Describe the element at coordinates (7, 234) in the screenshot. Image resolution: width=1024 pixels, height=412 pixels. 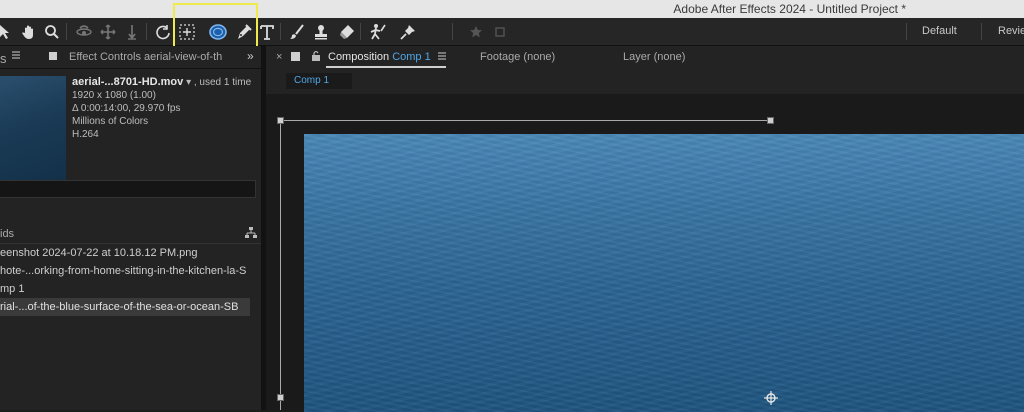
I see `column-name-header: ids` at that location.